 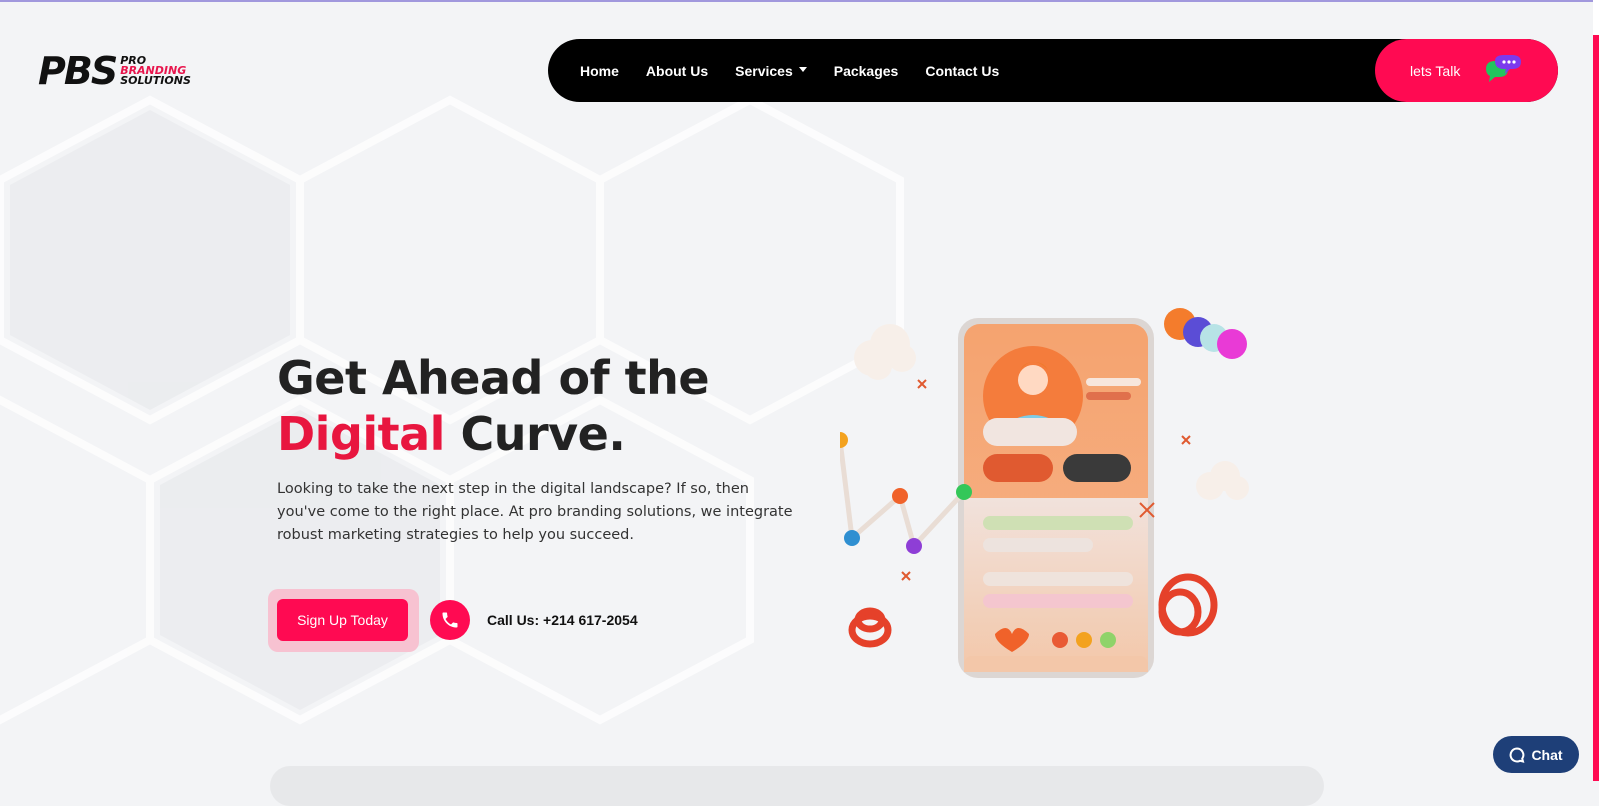 I want to click on nav-item-services: Services, so click(x=771, y=71).